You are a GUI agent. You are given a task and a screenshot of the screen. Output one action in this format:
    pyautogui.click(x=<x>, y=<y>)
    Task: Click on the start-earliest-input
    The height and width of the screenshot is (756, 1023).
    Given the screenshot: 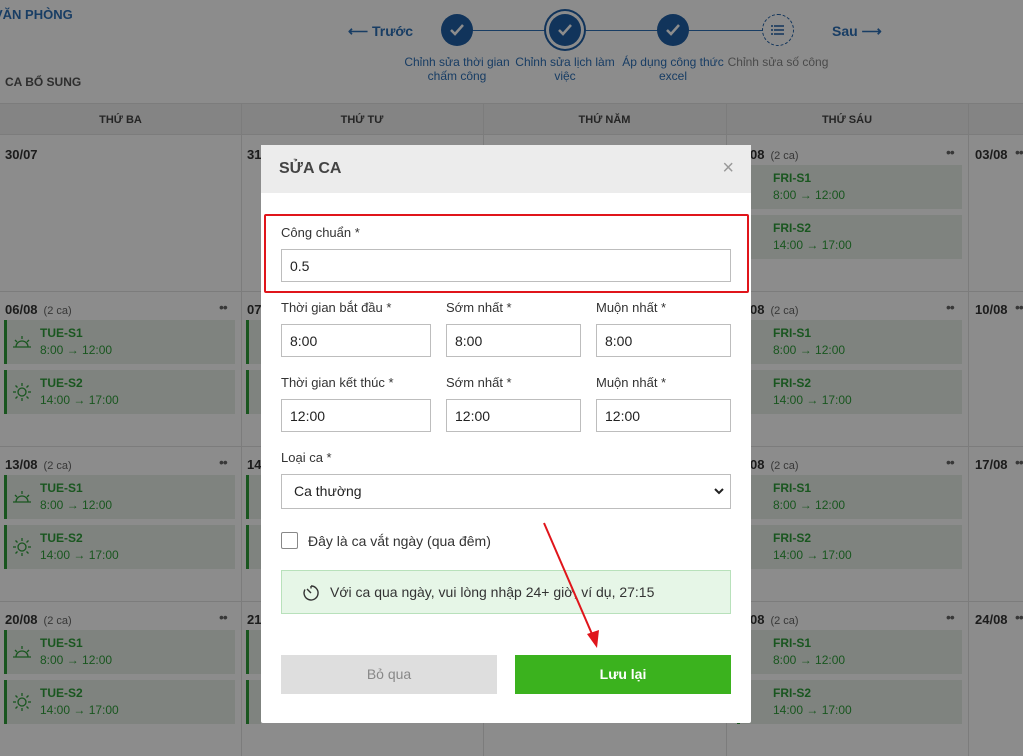 What is the action you would take?
    pyautogui.click(x=513, y=340)
    